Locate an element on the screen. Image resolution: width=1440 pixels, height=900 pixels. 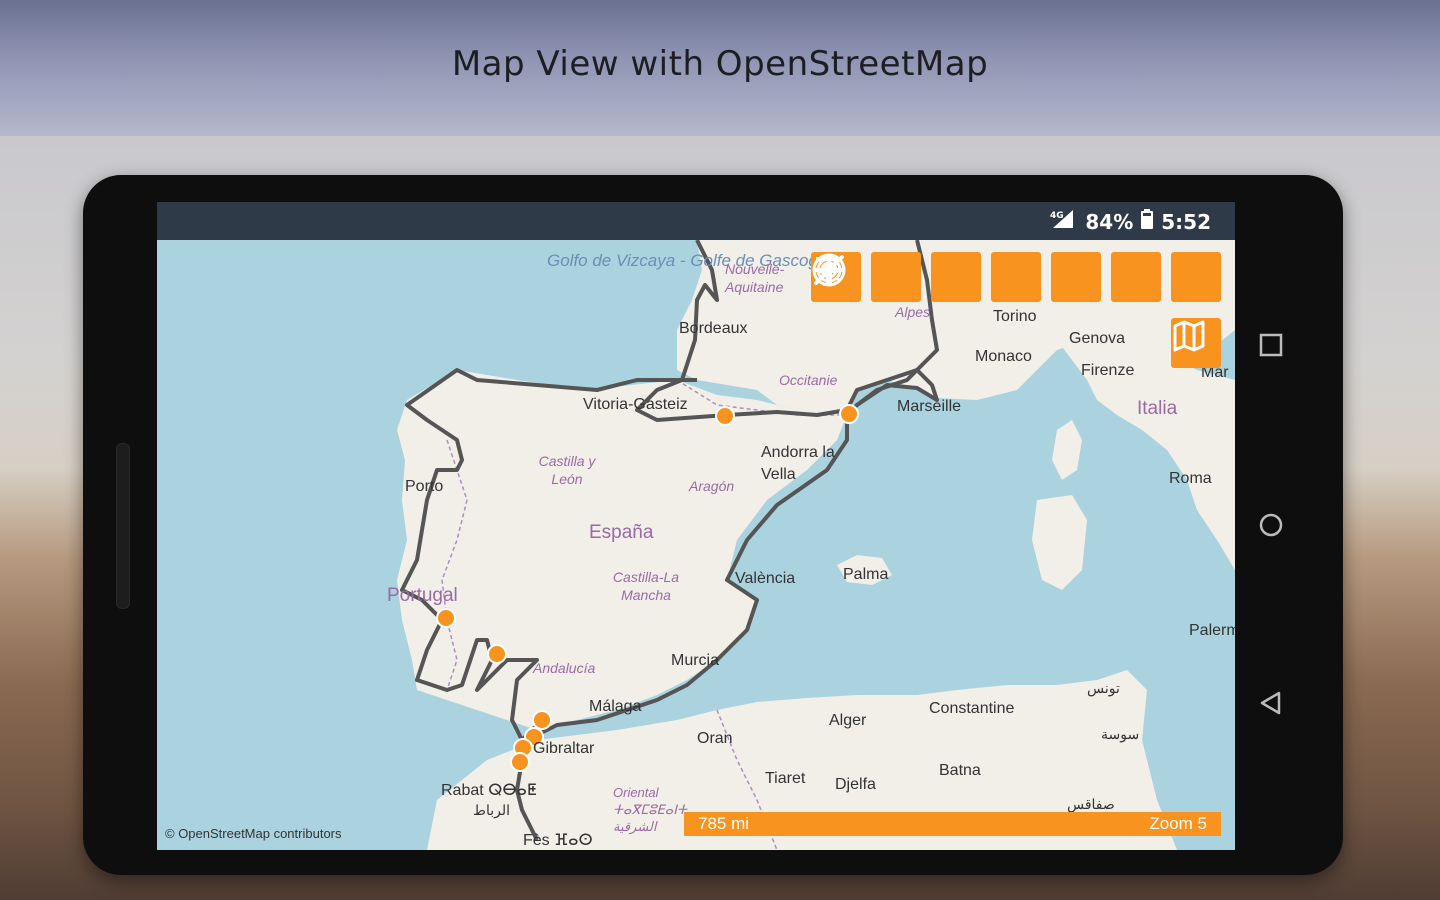
zoom-level: Zoom 5 is located at coordinates (1178, 823).